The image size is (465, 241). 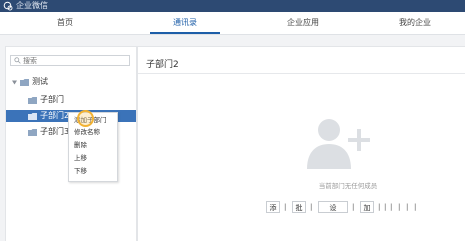 What do you see at coordinates (8, 6) in the screenshot?
I see `wecom-logo-icon` at bounding box center [8, 6].